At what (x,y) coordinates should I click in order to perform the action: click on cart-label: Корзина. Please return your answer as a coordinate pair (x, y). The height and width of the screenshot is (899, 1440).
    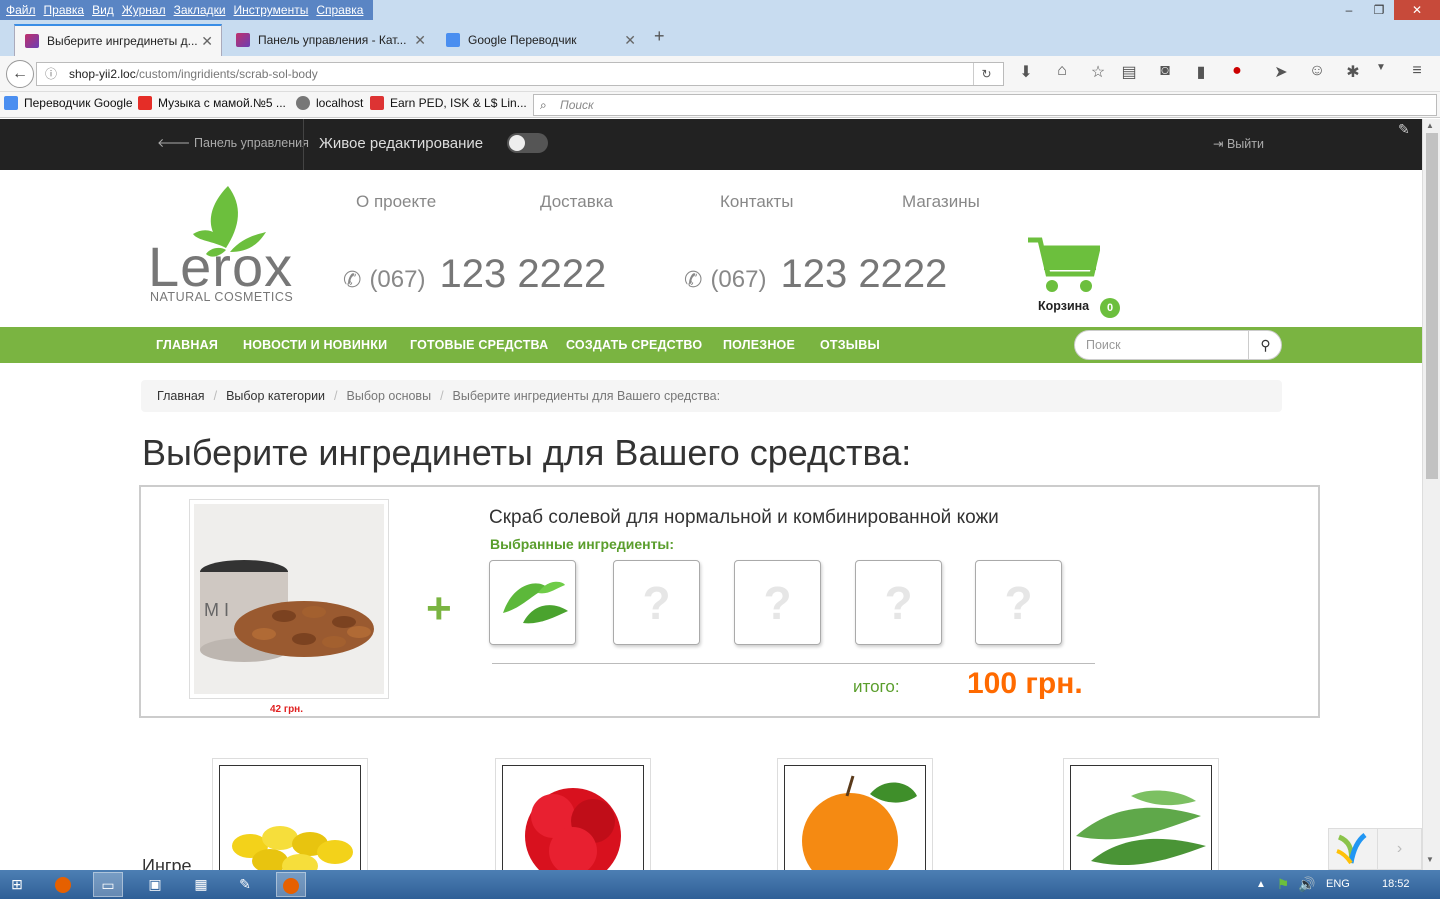
    Looking at the image, I should click on (1064, 306).